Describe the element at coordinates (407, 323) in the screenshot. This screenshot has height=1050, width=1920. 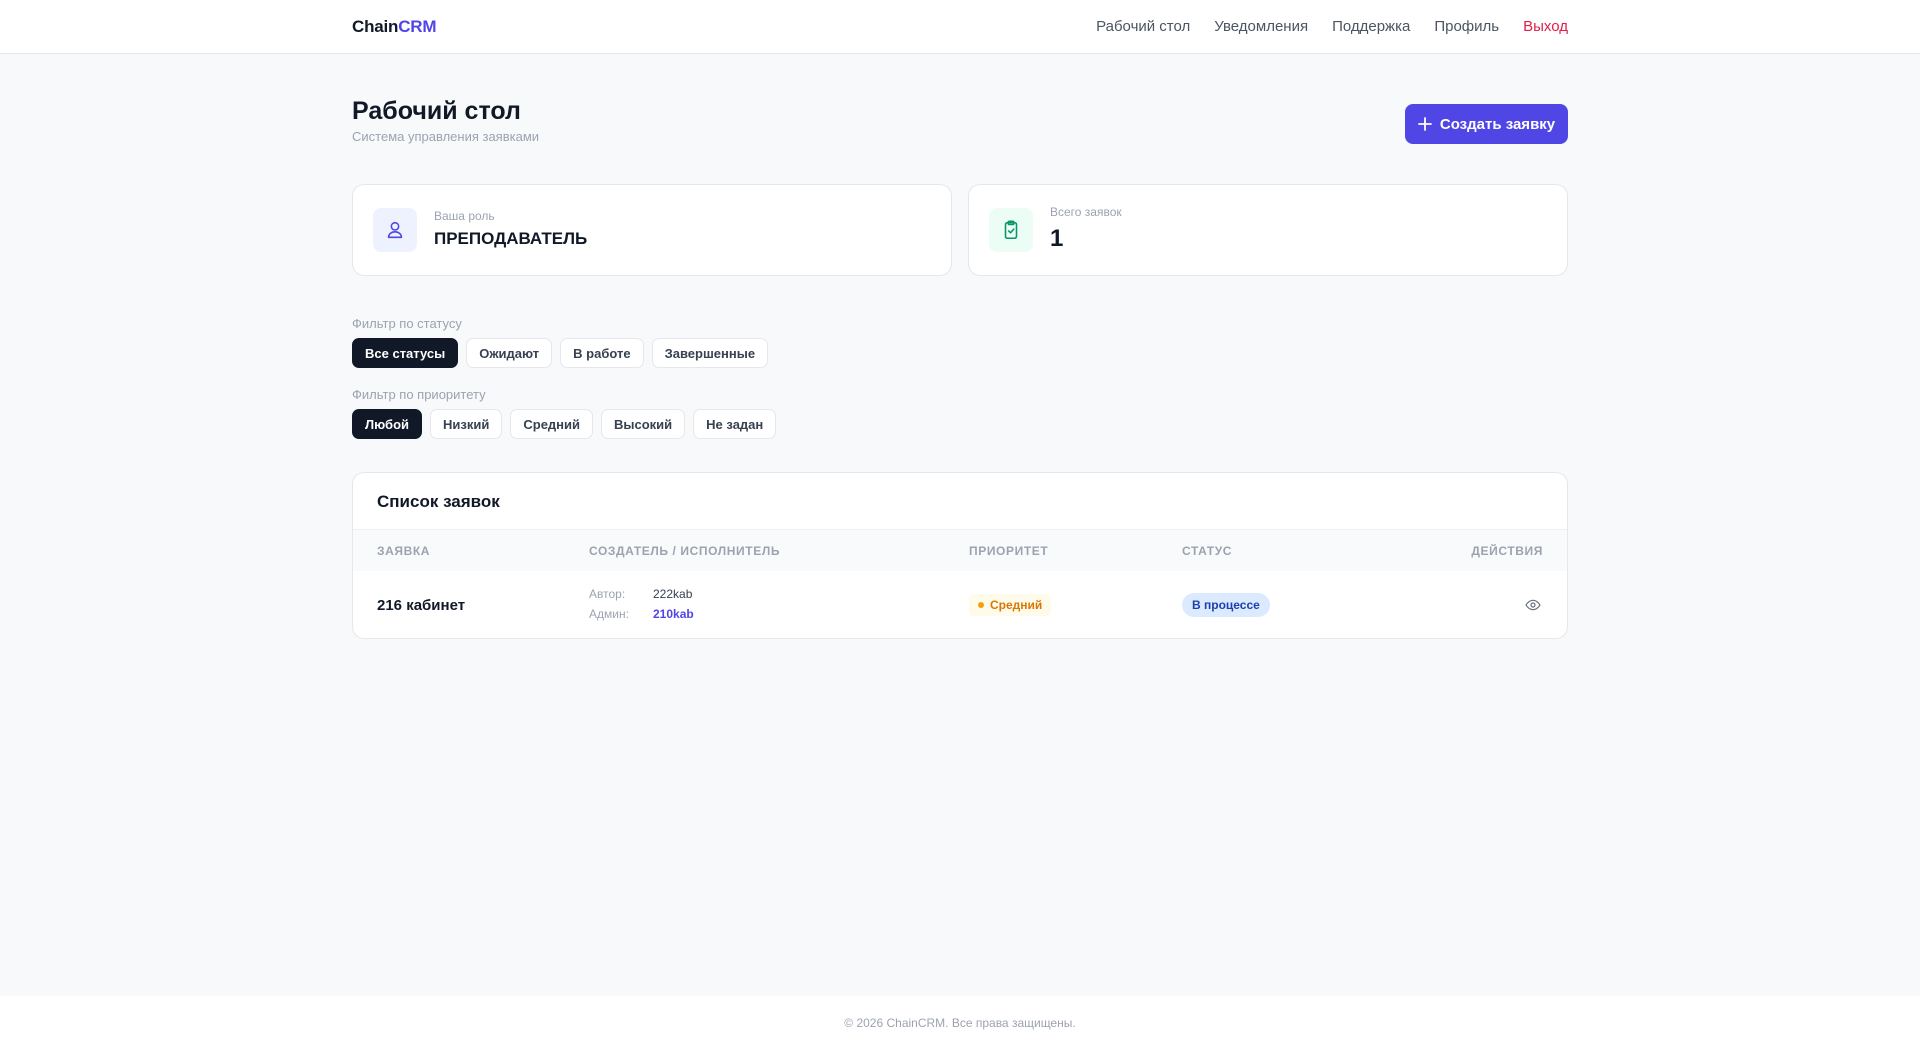
I see `status-filter-label: Фильтр по статусу` at that location.